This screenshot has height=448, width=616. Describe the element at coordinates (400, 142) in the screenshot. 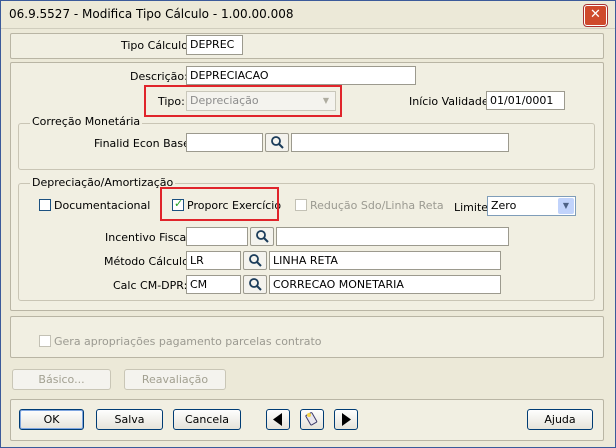

I see `finalid-desc-field` at that location.